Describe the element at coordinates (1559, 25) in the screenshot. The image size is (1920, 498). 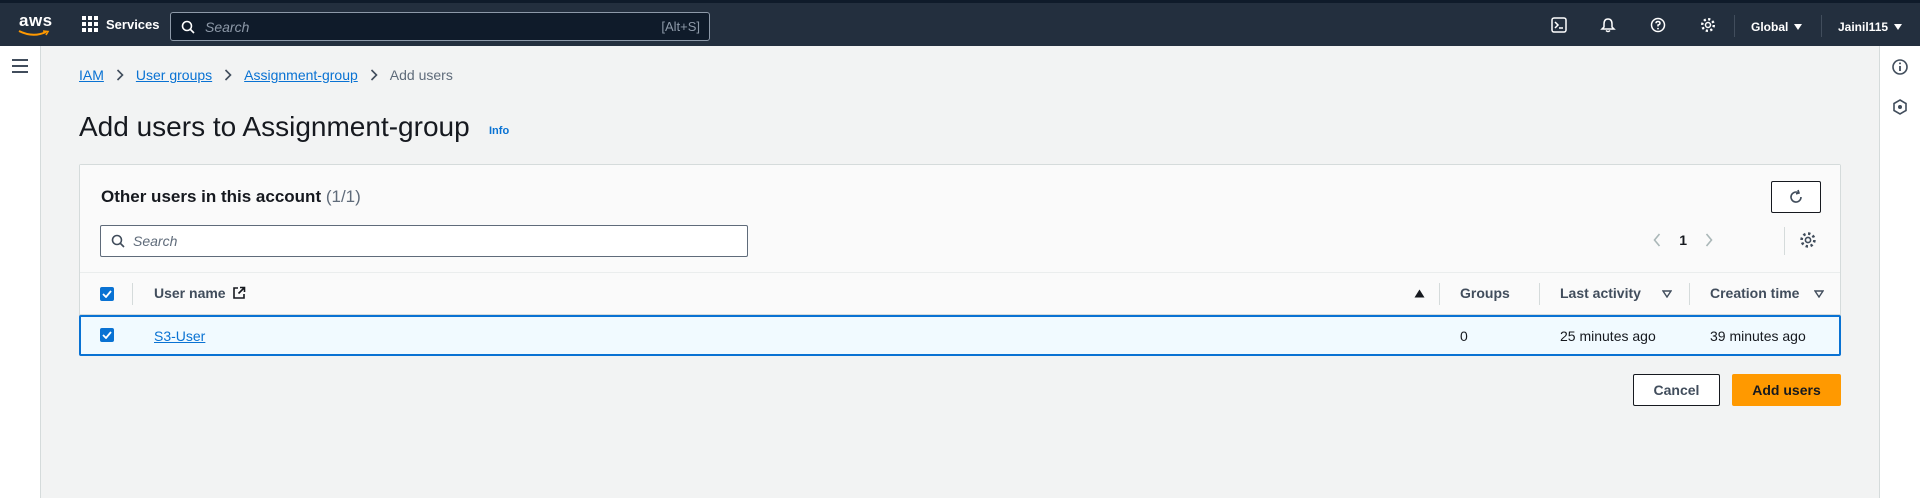
I see `cloudshell-icon` at that location.